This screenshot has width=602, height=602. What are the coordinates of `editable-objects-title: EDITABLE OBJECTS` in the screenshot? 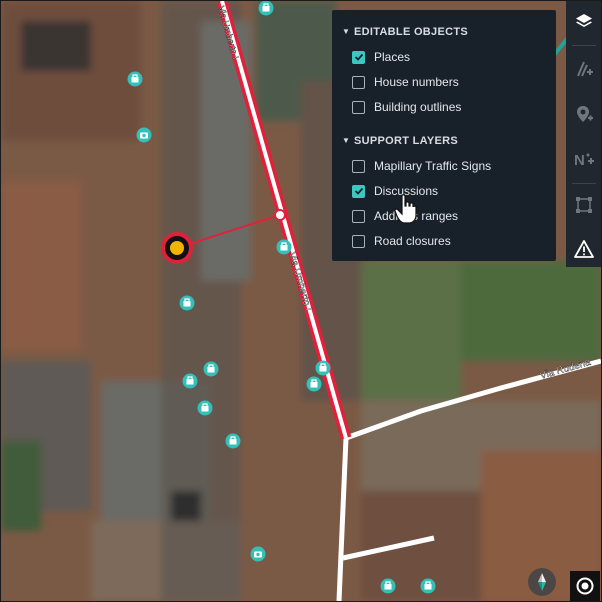 It's located at (411, 32).